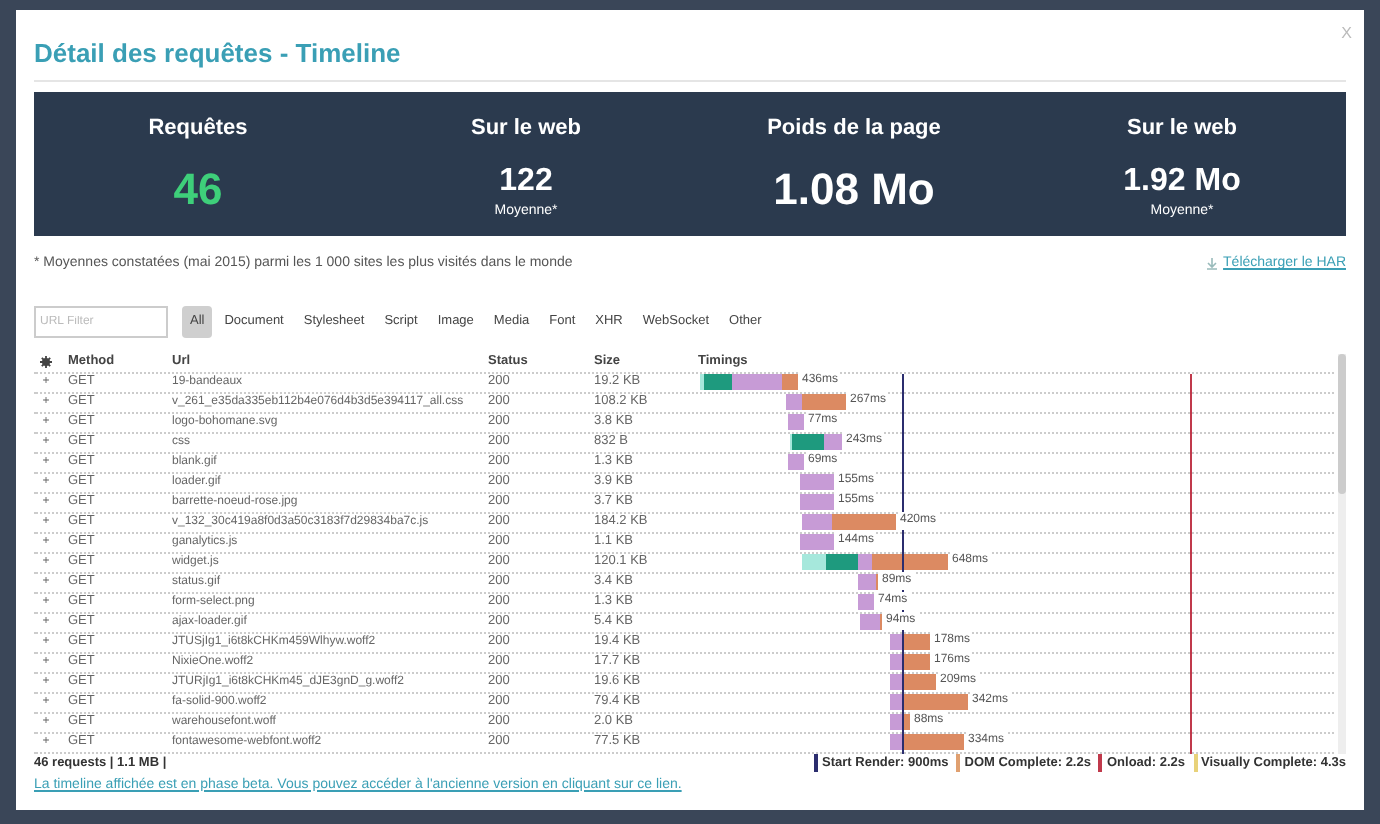  I want to click on settings-icon, so click(46, 362).